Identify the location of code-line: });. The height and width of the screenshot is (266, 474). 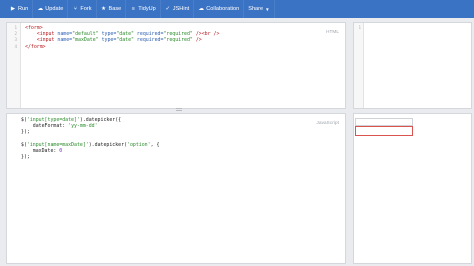
(183, 157).